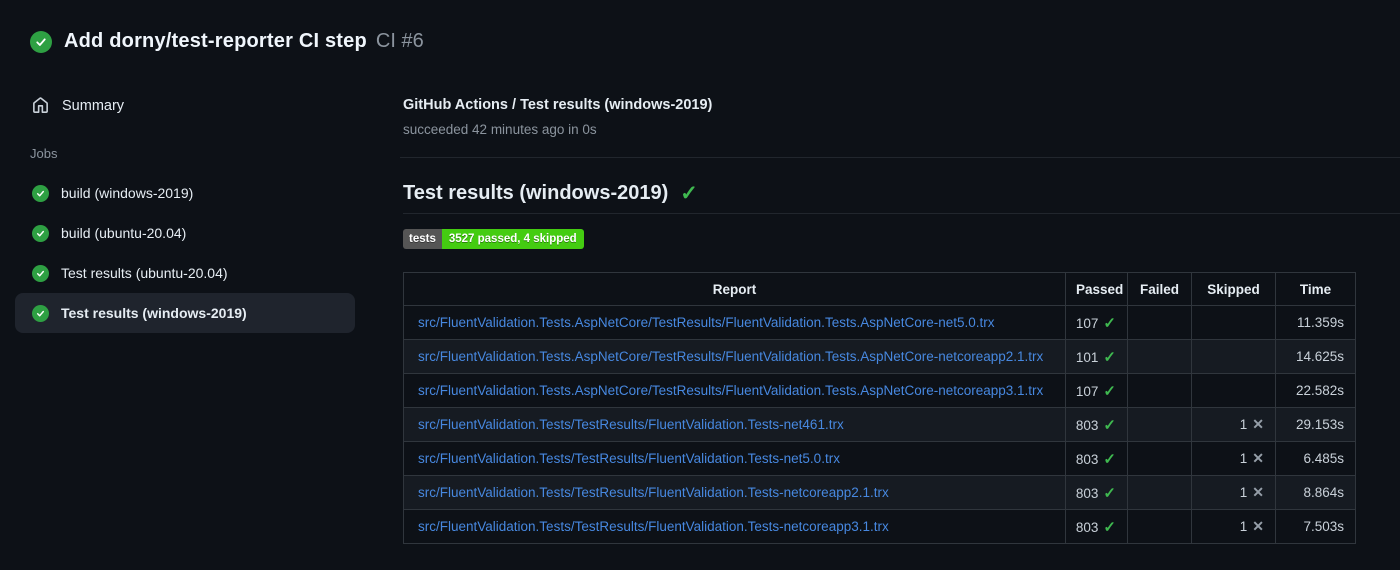 The width and height of the screenshot is (1400, 570). What do you see at coordinates (1315, 289) in the screenshot?
I see `column-header-time: Time` at bounding box center [1315, 289].